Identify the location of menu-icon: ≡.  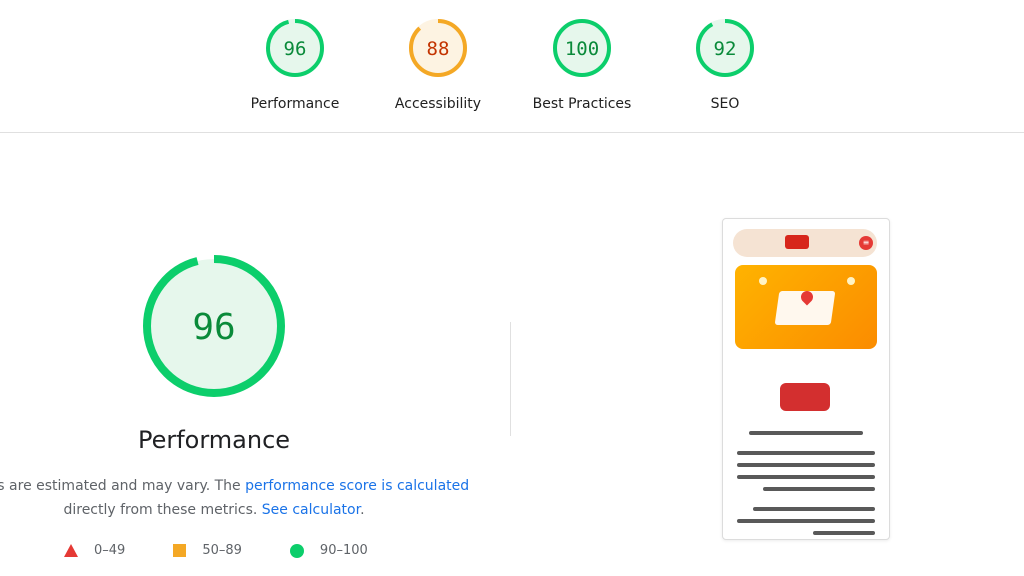
(866, 243).